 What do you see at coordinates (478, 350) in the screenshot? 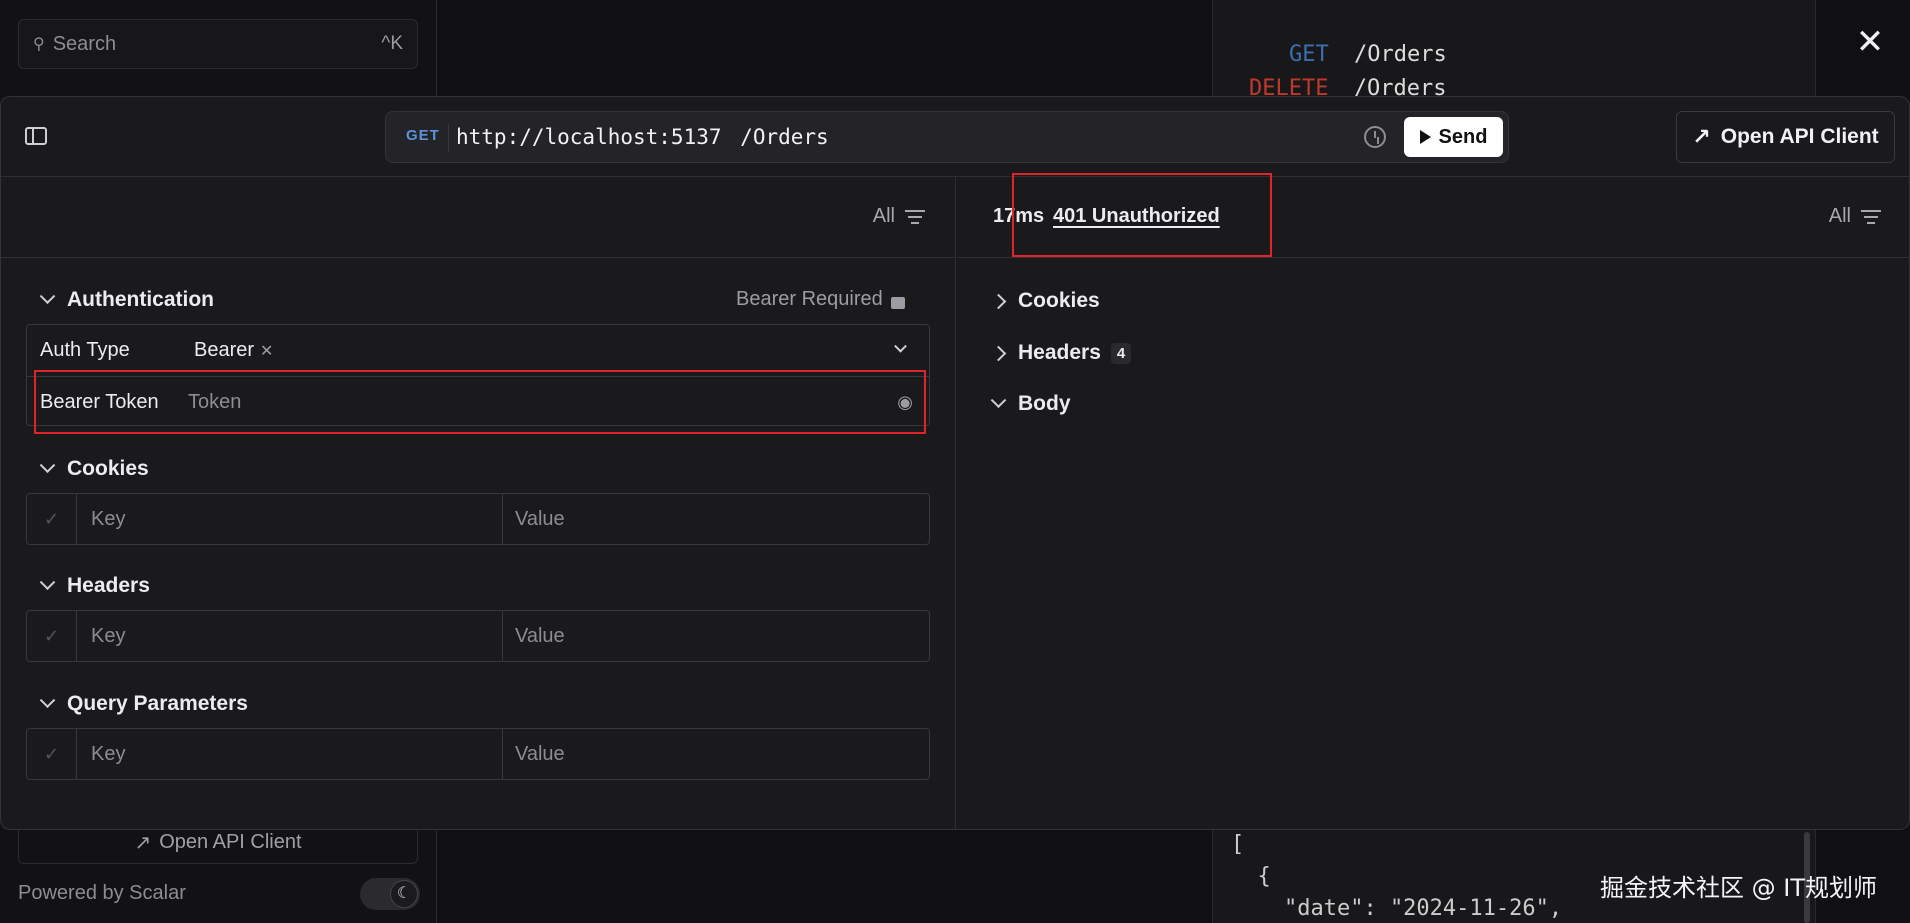
I see `auth-type-row: Auth Type Bearer ✕` at bounding box center [478, 350].